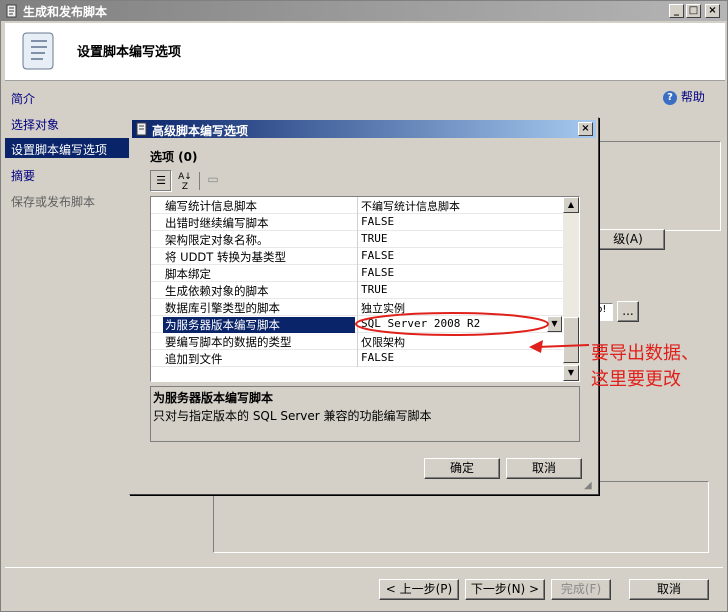  I want to click on resize-grip-icon: ◢, so click(588, 485).